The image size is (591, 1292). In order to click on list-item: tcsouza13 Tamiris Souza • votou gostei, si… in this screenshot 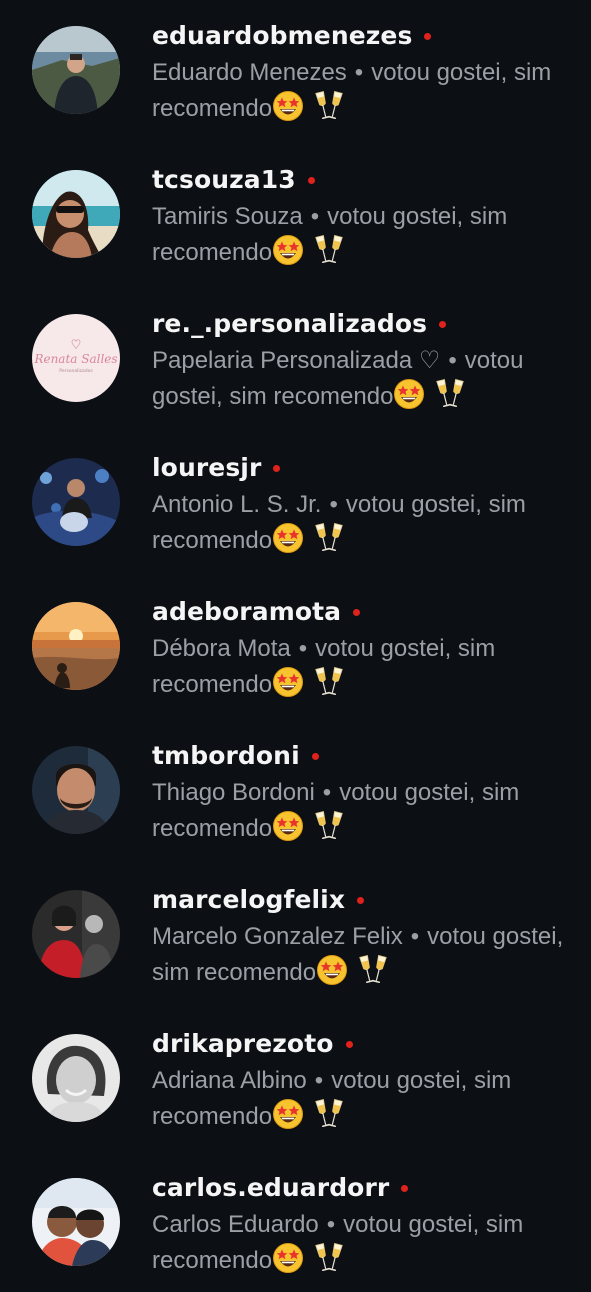, I will do `click(295, 214)`.